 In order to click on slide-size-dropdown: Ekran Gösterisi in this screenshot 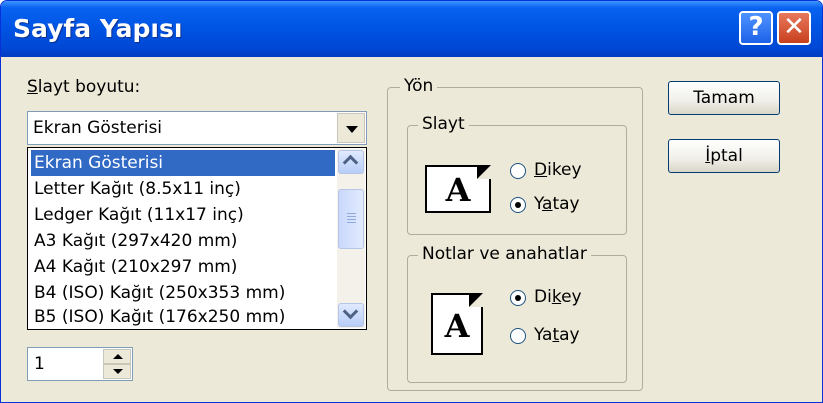, I will do `click(197, 128)`.